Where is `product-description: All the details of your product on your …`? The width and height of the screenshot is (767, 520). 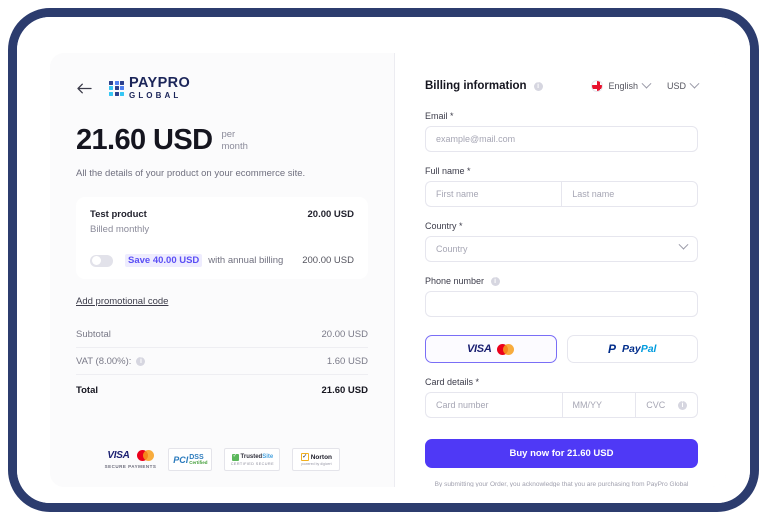 product-description: All the details of your product on your … is located at coordinates (191, 173).